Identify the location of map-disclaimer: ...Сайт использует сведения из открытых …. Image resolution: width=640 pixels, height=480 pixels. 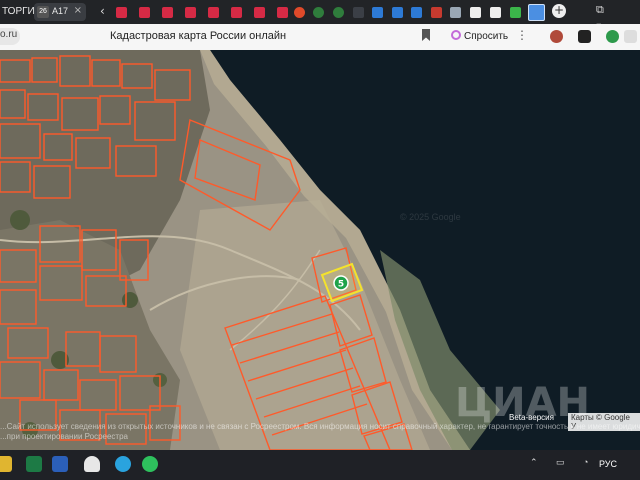
(320, 433).